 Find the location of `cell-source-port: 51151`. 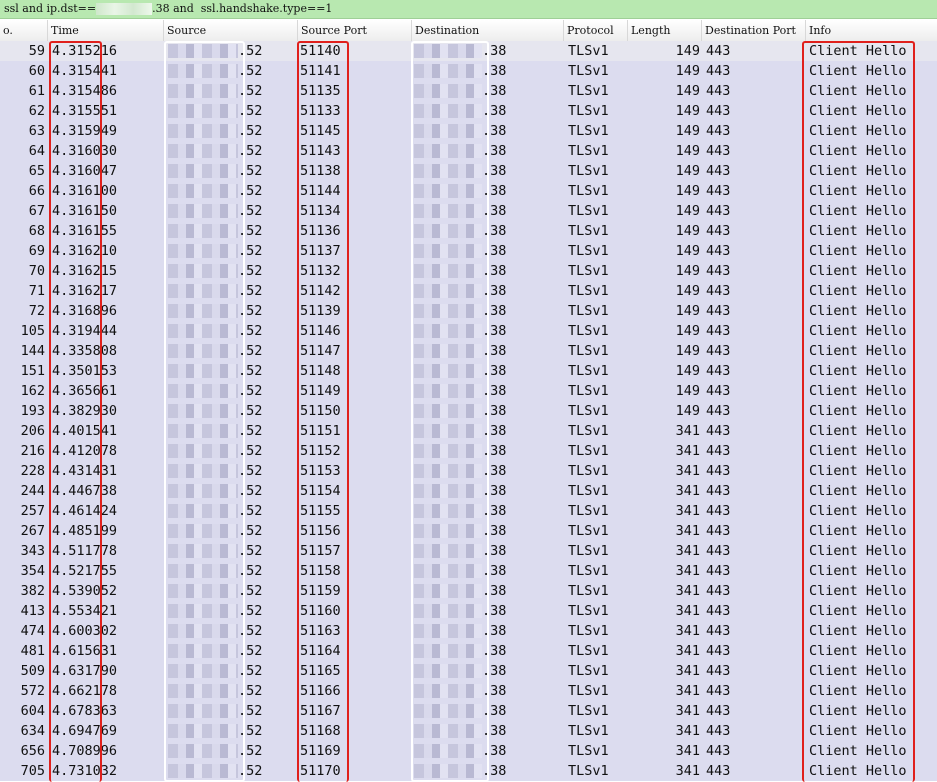

cell-source-port: 51151 is located at coordinates (320, 431).